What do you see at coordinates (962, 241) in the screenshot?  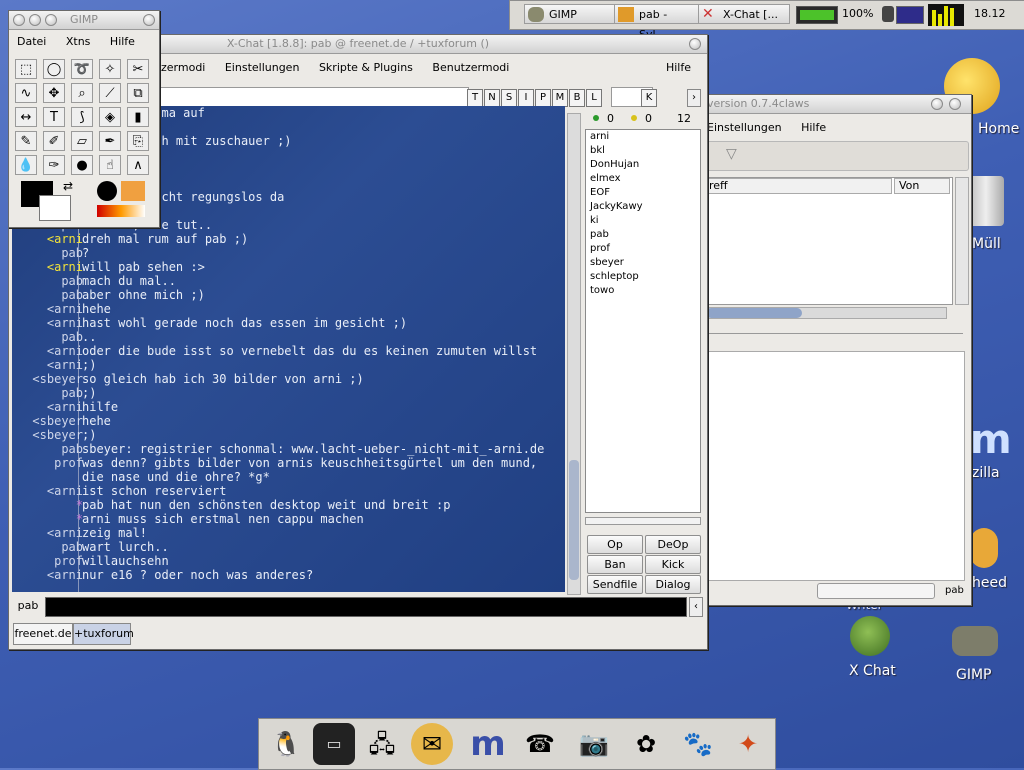 I see `message-list-scrollbar` at bounding box center [962, 241].